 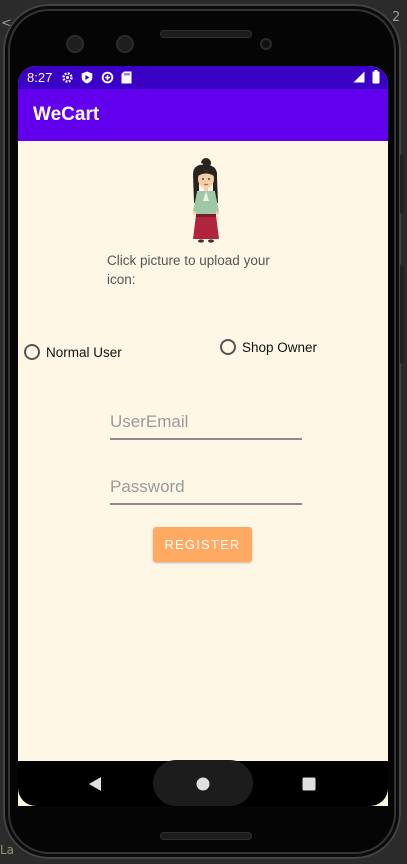 What do you see at coordinates (206, 34) in the screenshot?
I see `earpiece-speaker` at bounding box center [206, 34].